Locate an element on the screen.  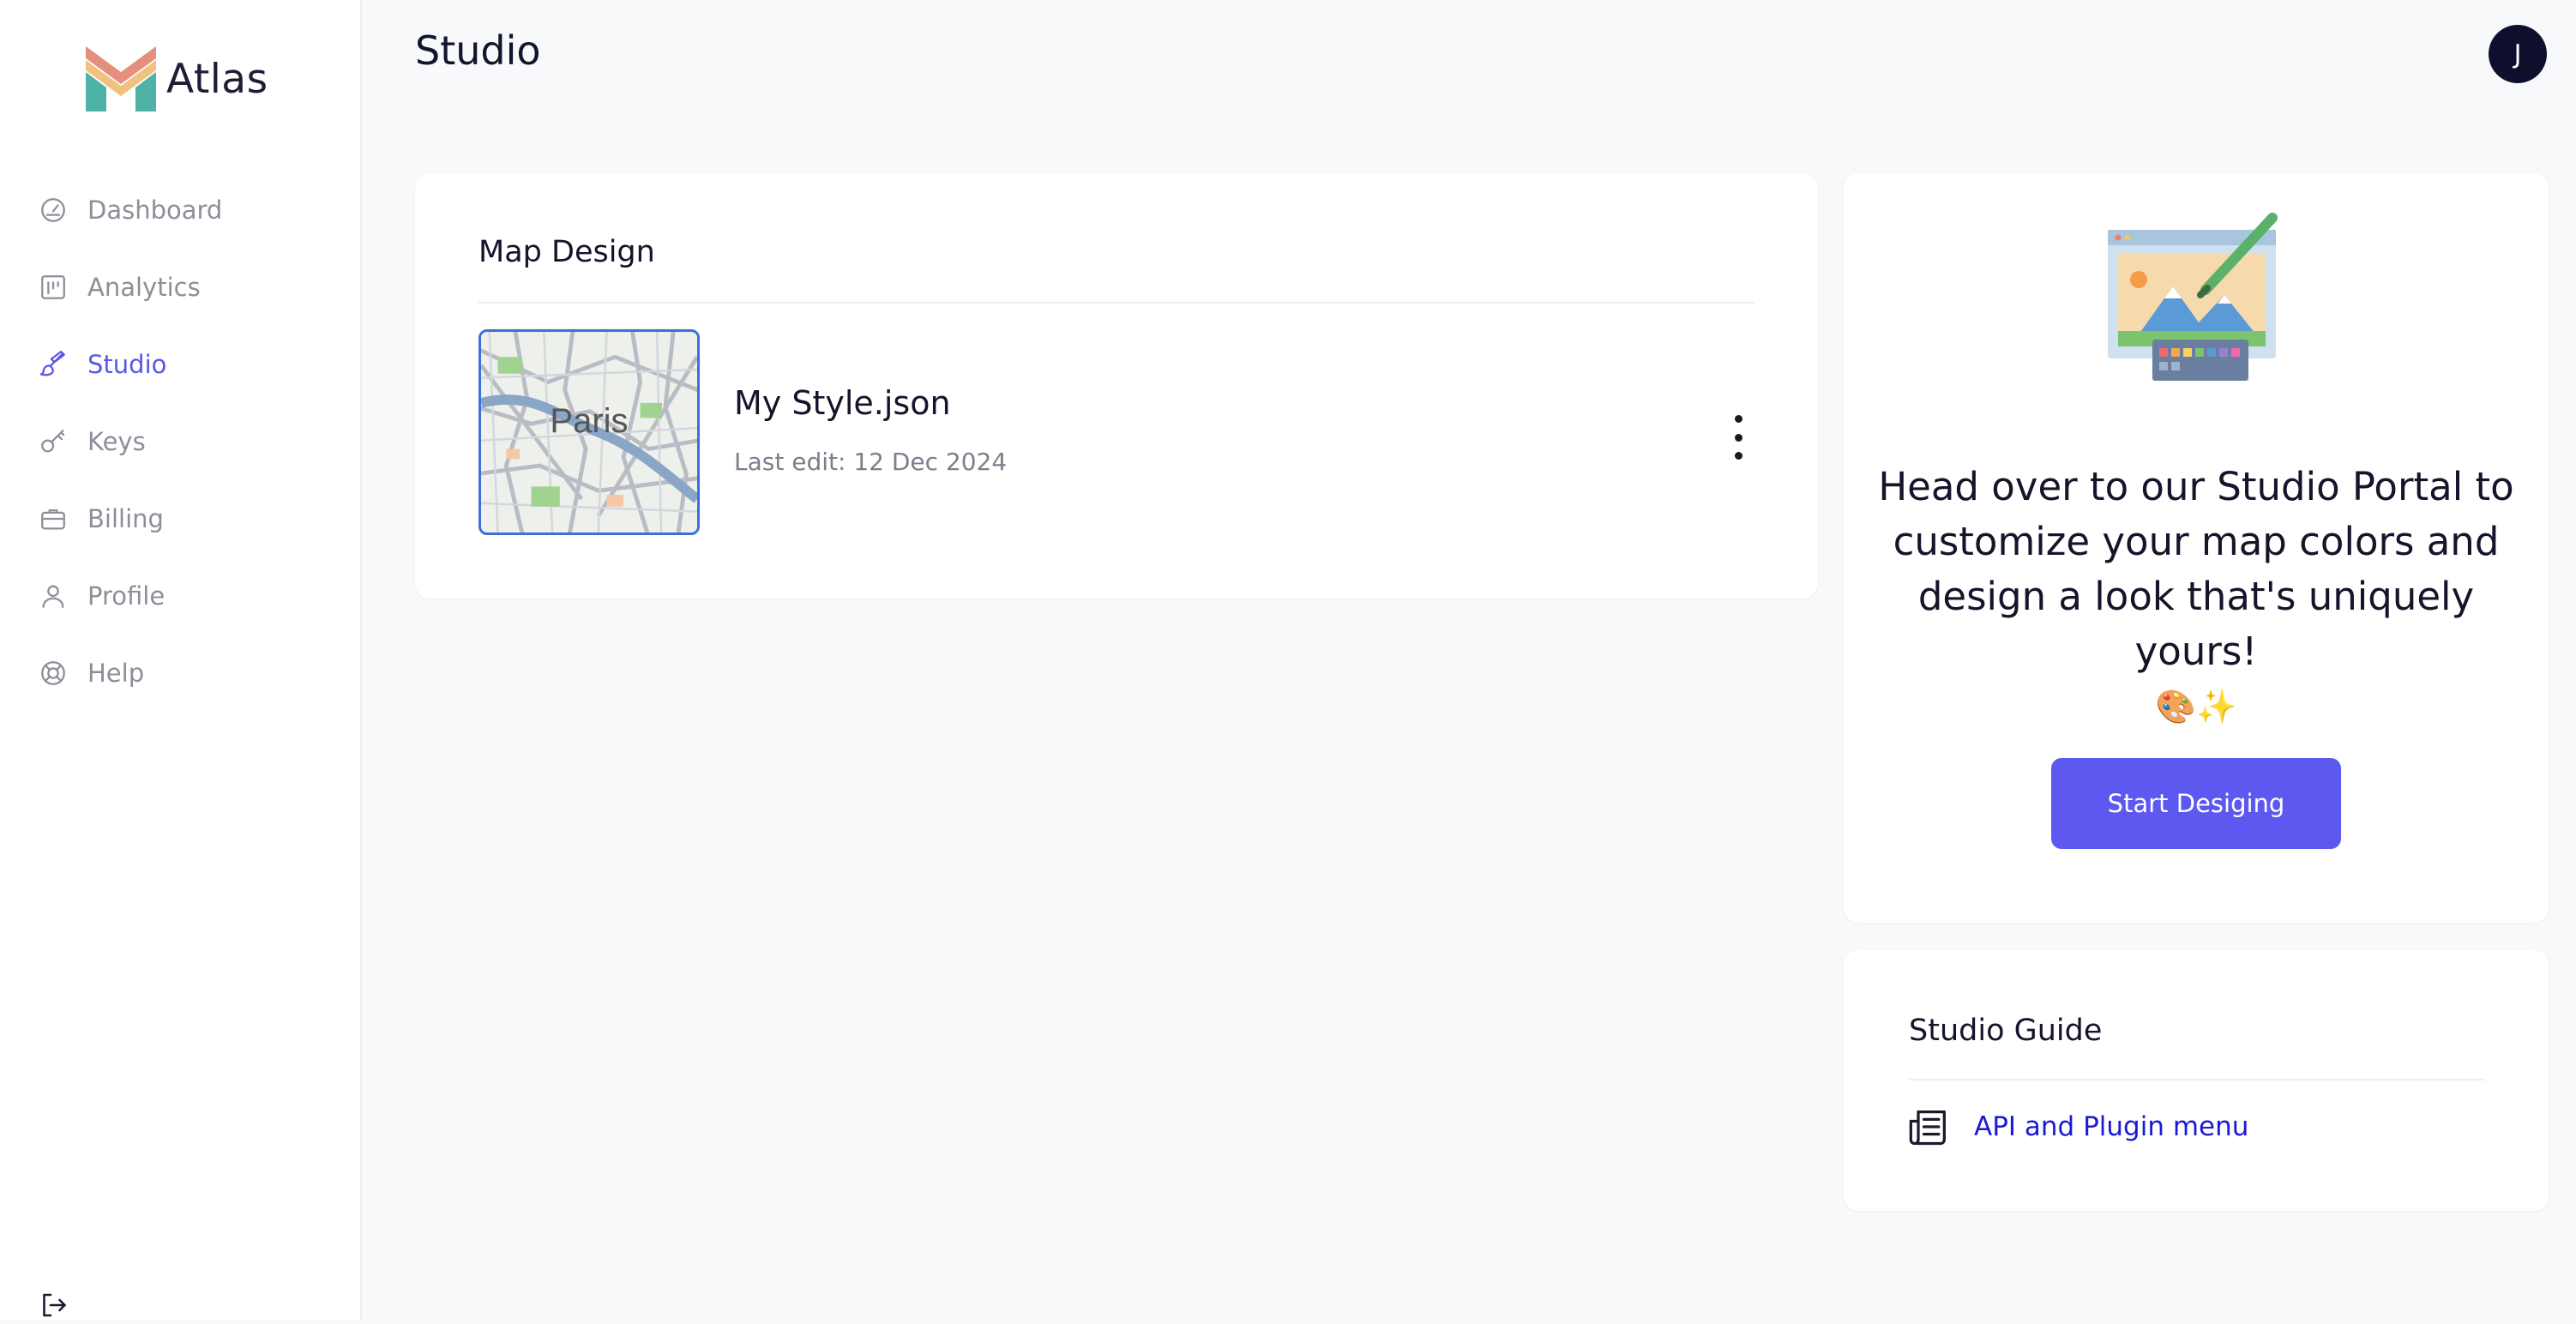
sidebar-item-label: Profile is located at coordinates (126, 596).